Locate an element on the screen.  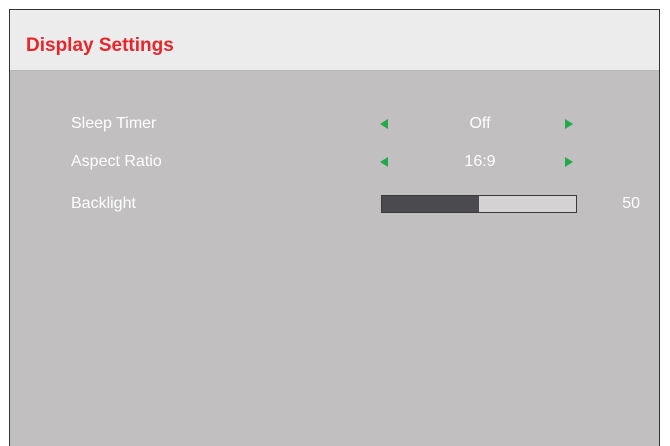
setting-row-sleep-timer: Sleep Timer Off is located at coordinates (334, 124).